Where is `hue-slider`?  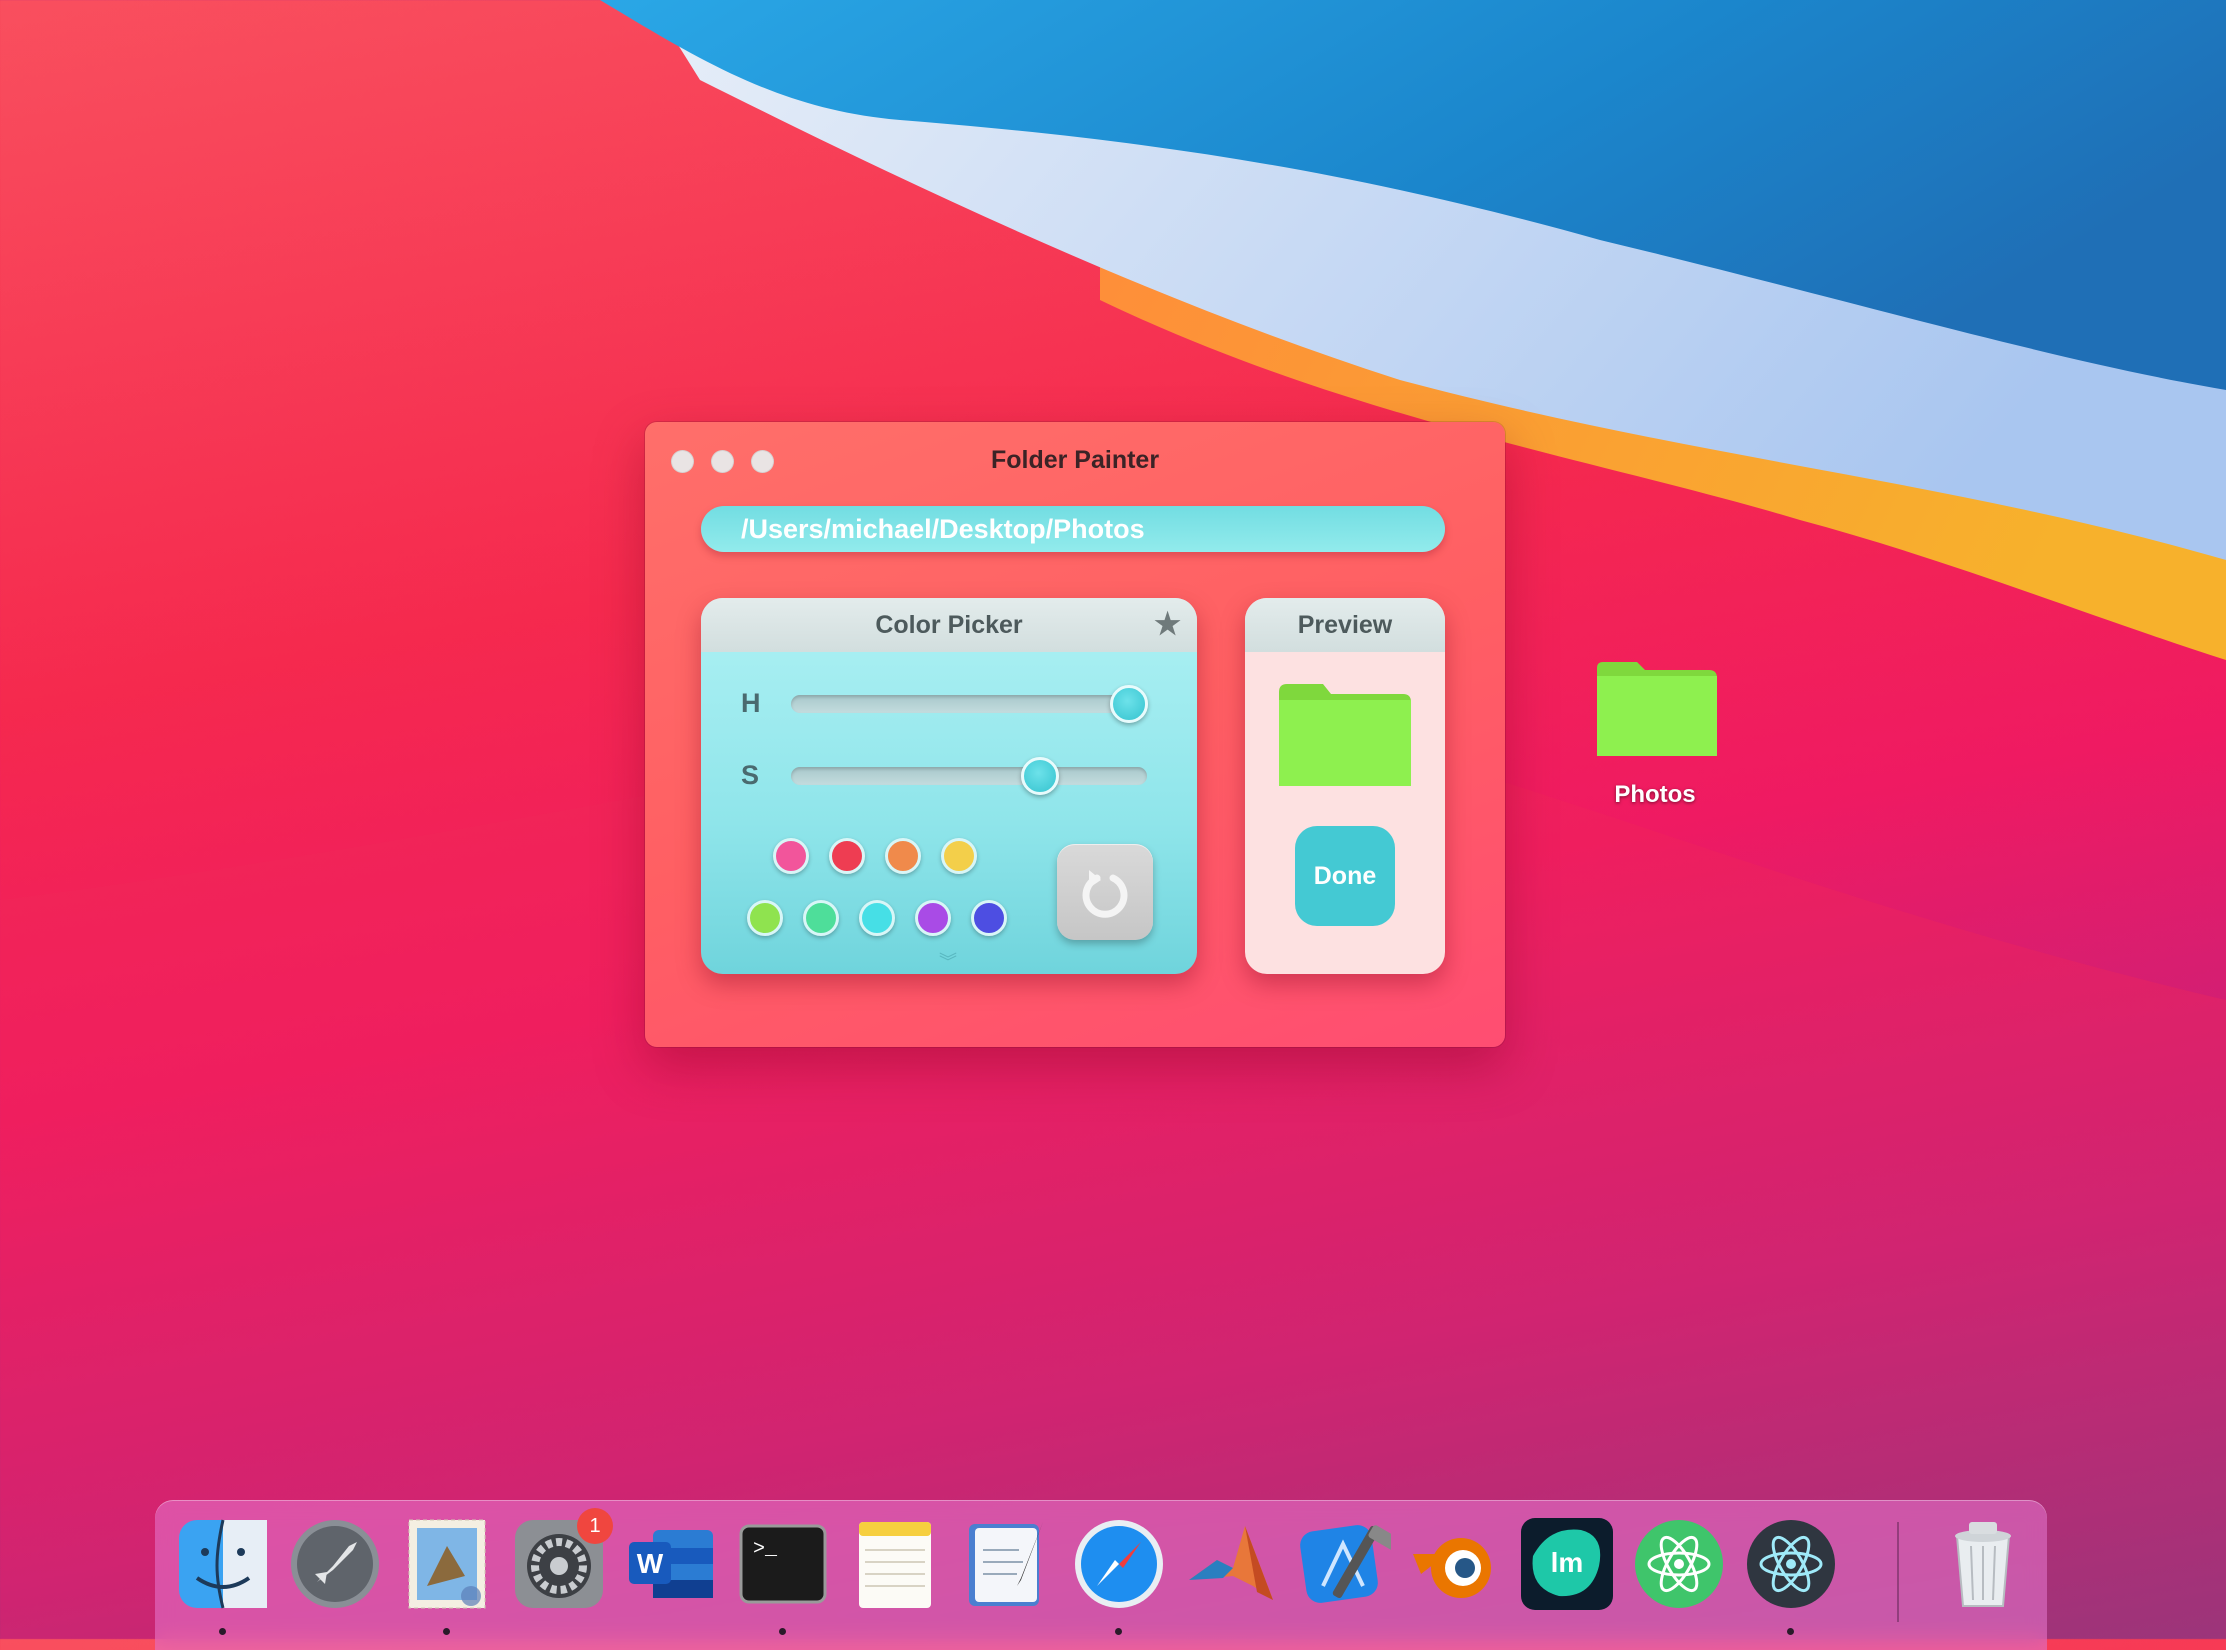 hue-slider is located at coordinates (970, 704).